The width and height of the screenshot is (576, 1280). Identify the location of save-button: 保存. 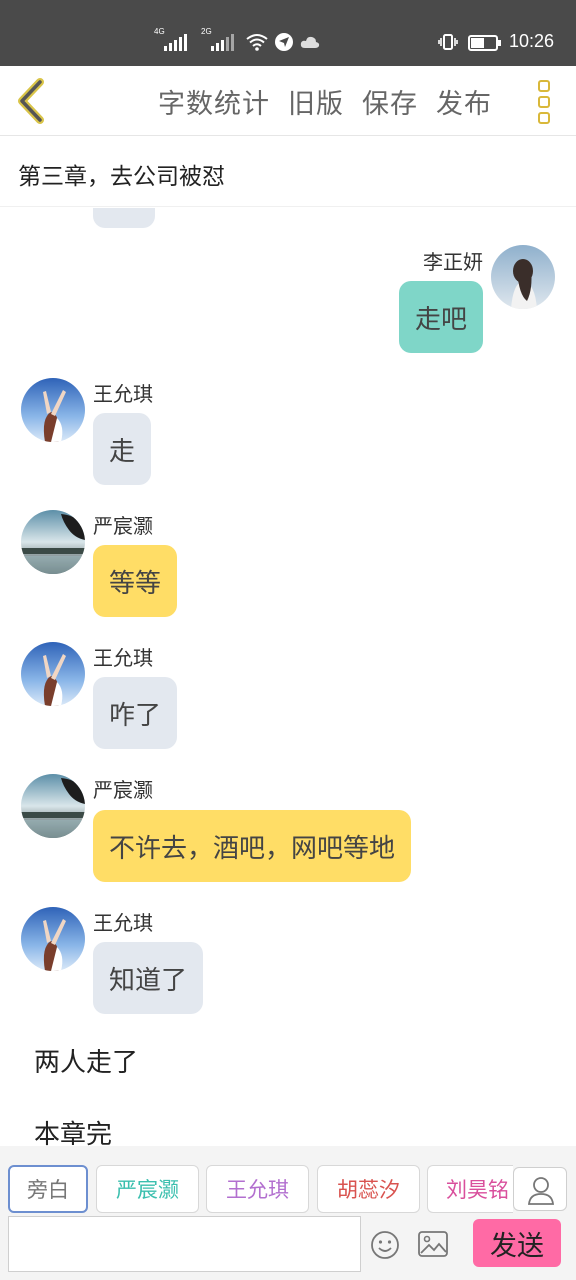
(390, 101).